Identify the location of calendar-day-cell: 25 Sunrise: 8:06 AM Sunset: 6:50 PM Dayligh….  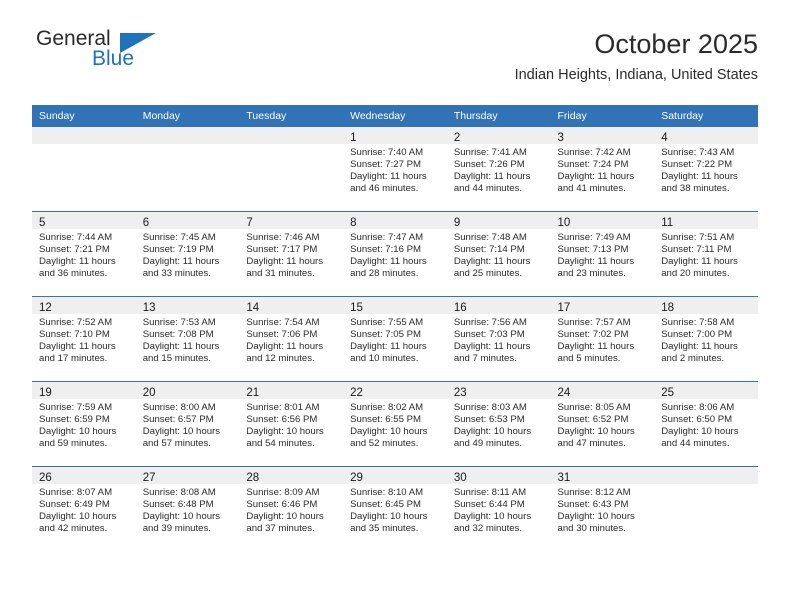
(706, 424).